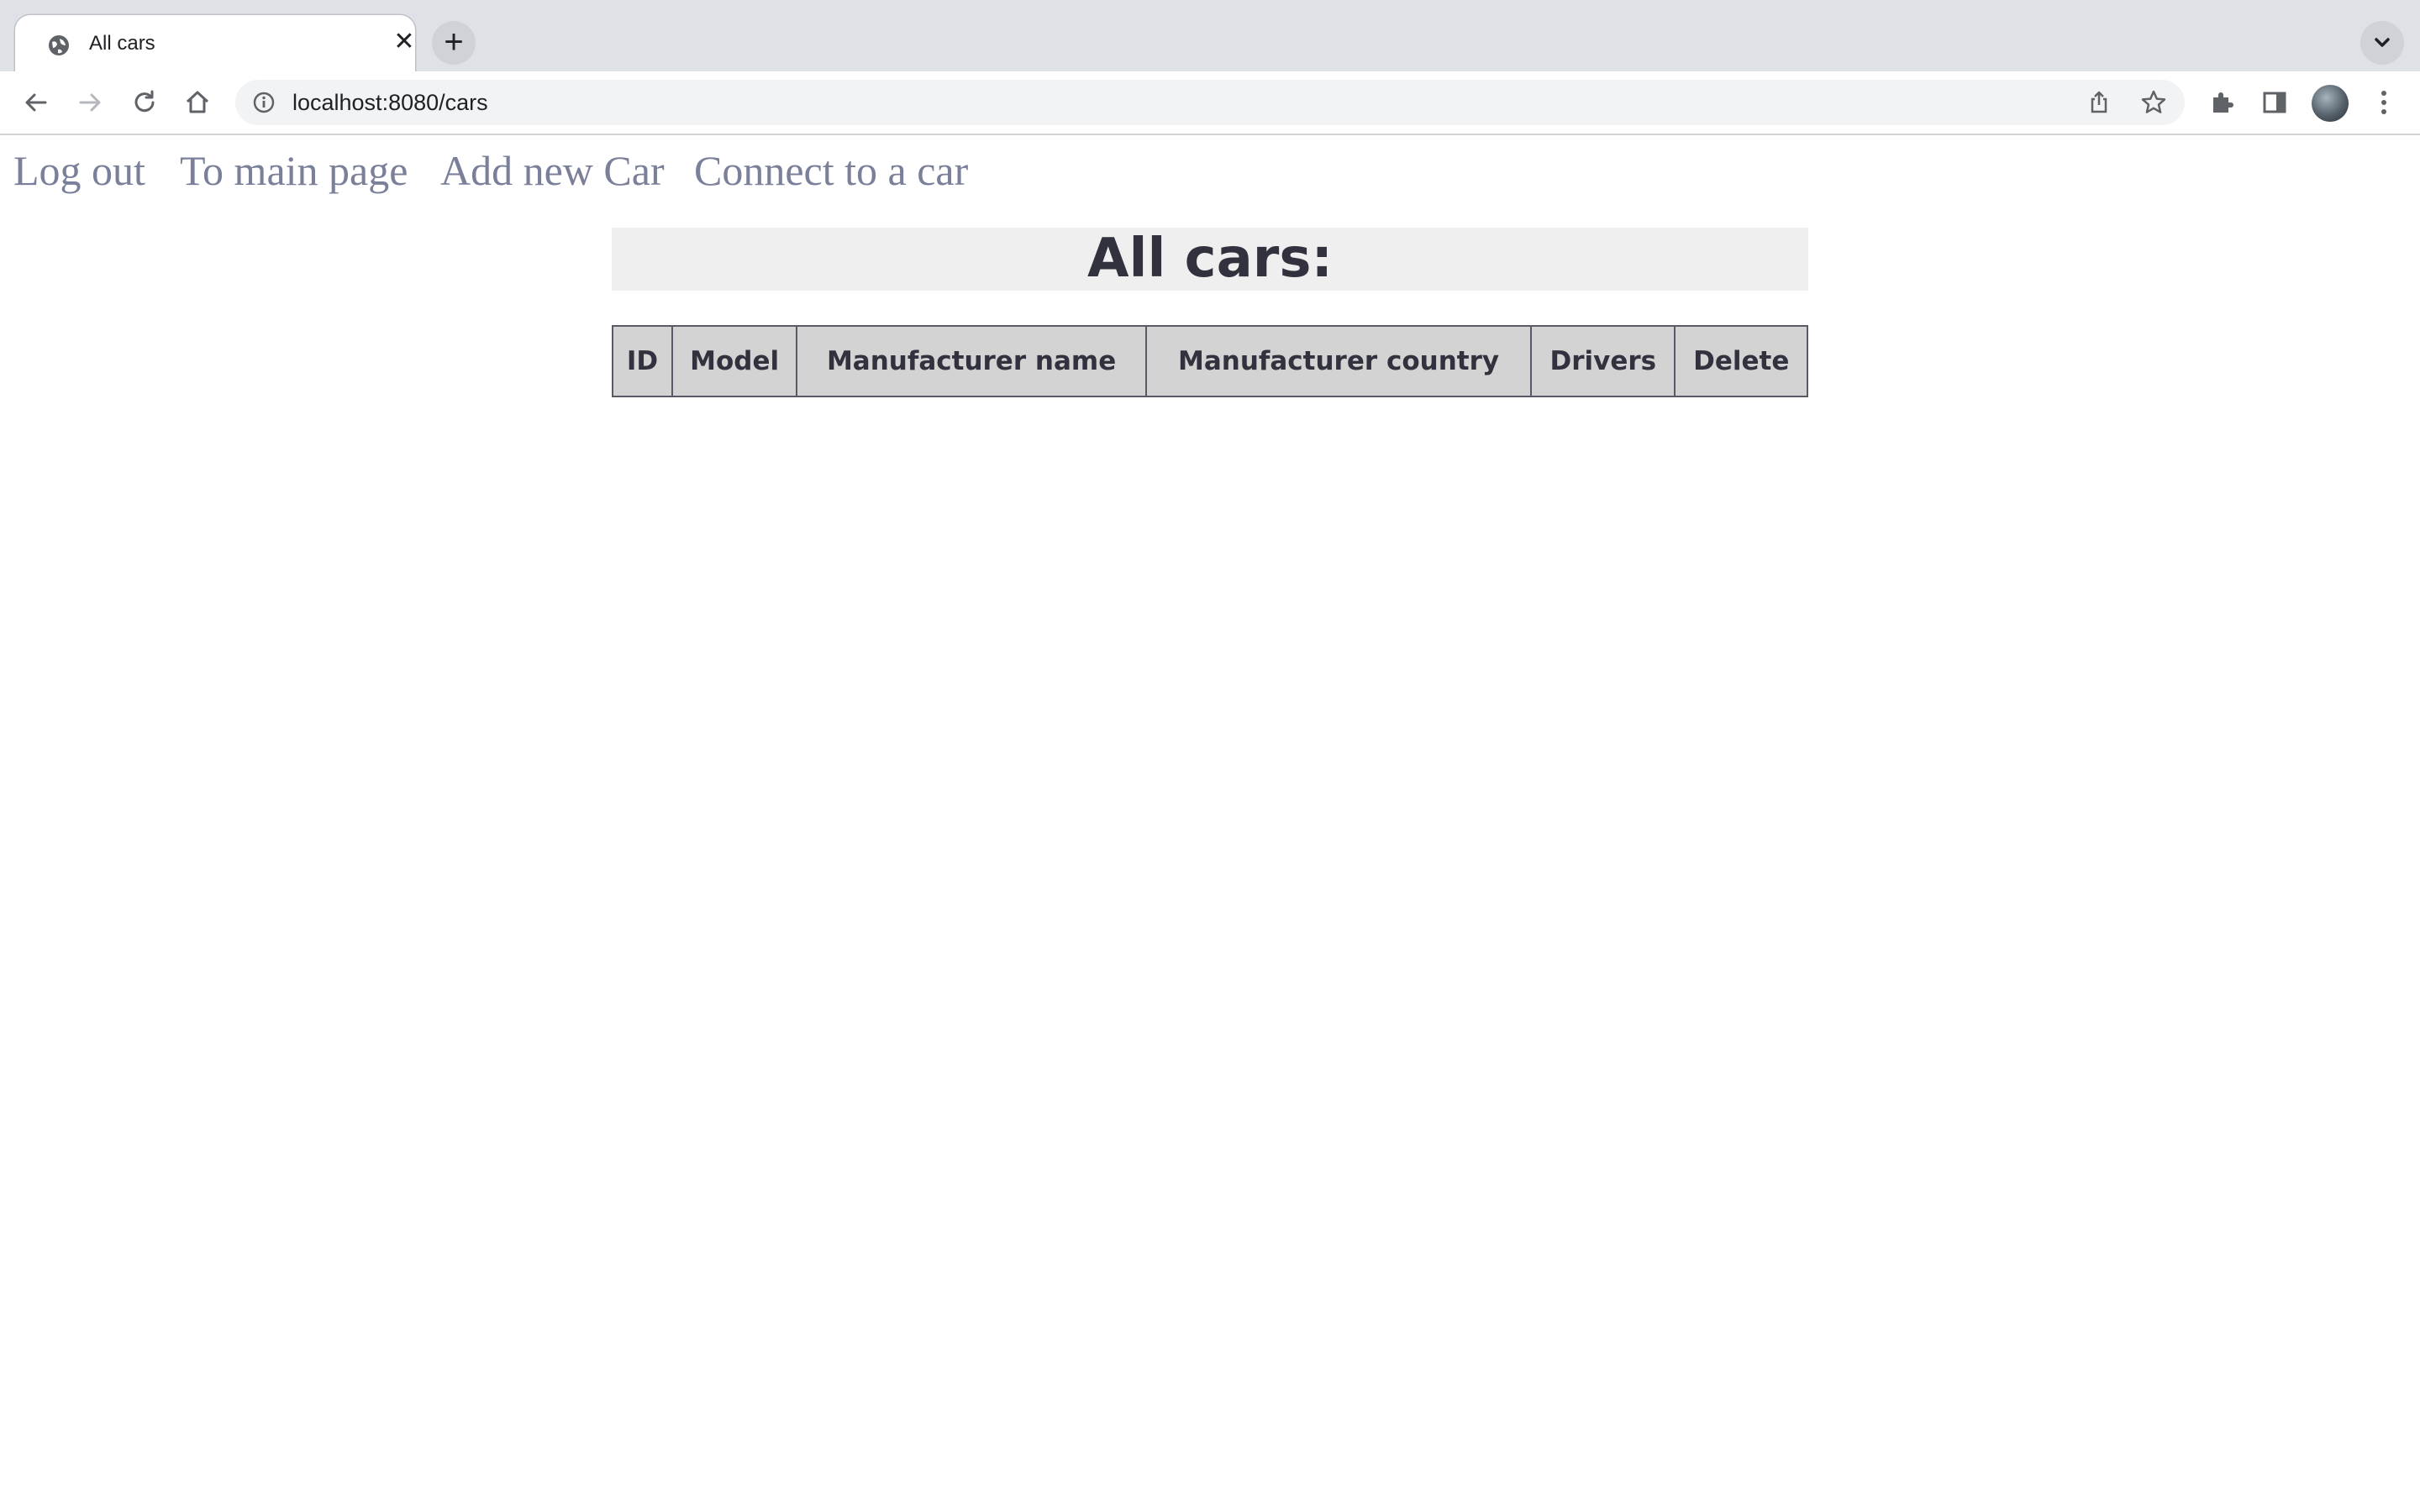 Image resolution: width=2420 pixels, height=1512 pixels. I want to click on home-button, so click(197, 102).